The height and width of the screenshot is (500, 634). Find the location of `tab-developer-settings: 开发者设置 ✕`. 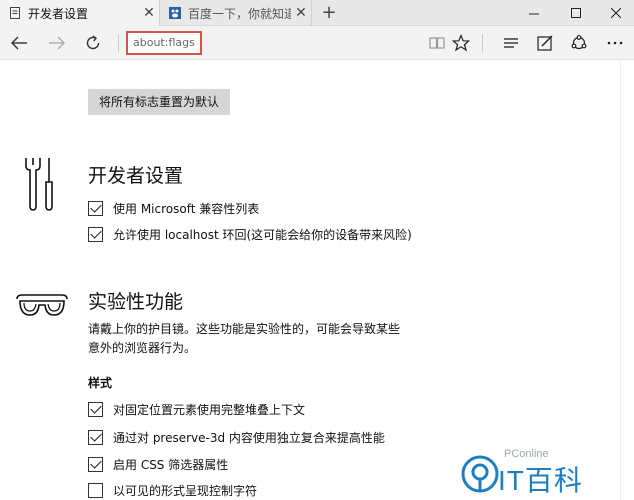

tab-developer-settings: 开发者设置 ✕ is located at coordinates (80, 13).